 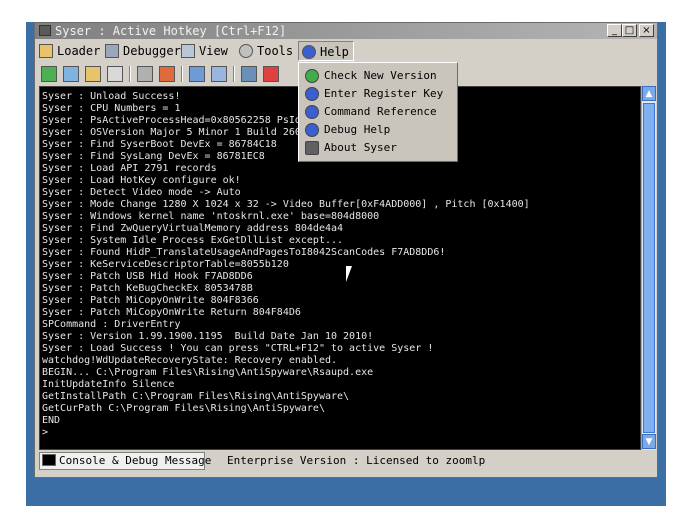 What do you see at coordinates (271, 74) in the screenshot?
I see `clear-icon` at bounding box center [271, 74].